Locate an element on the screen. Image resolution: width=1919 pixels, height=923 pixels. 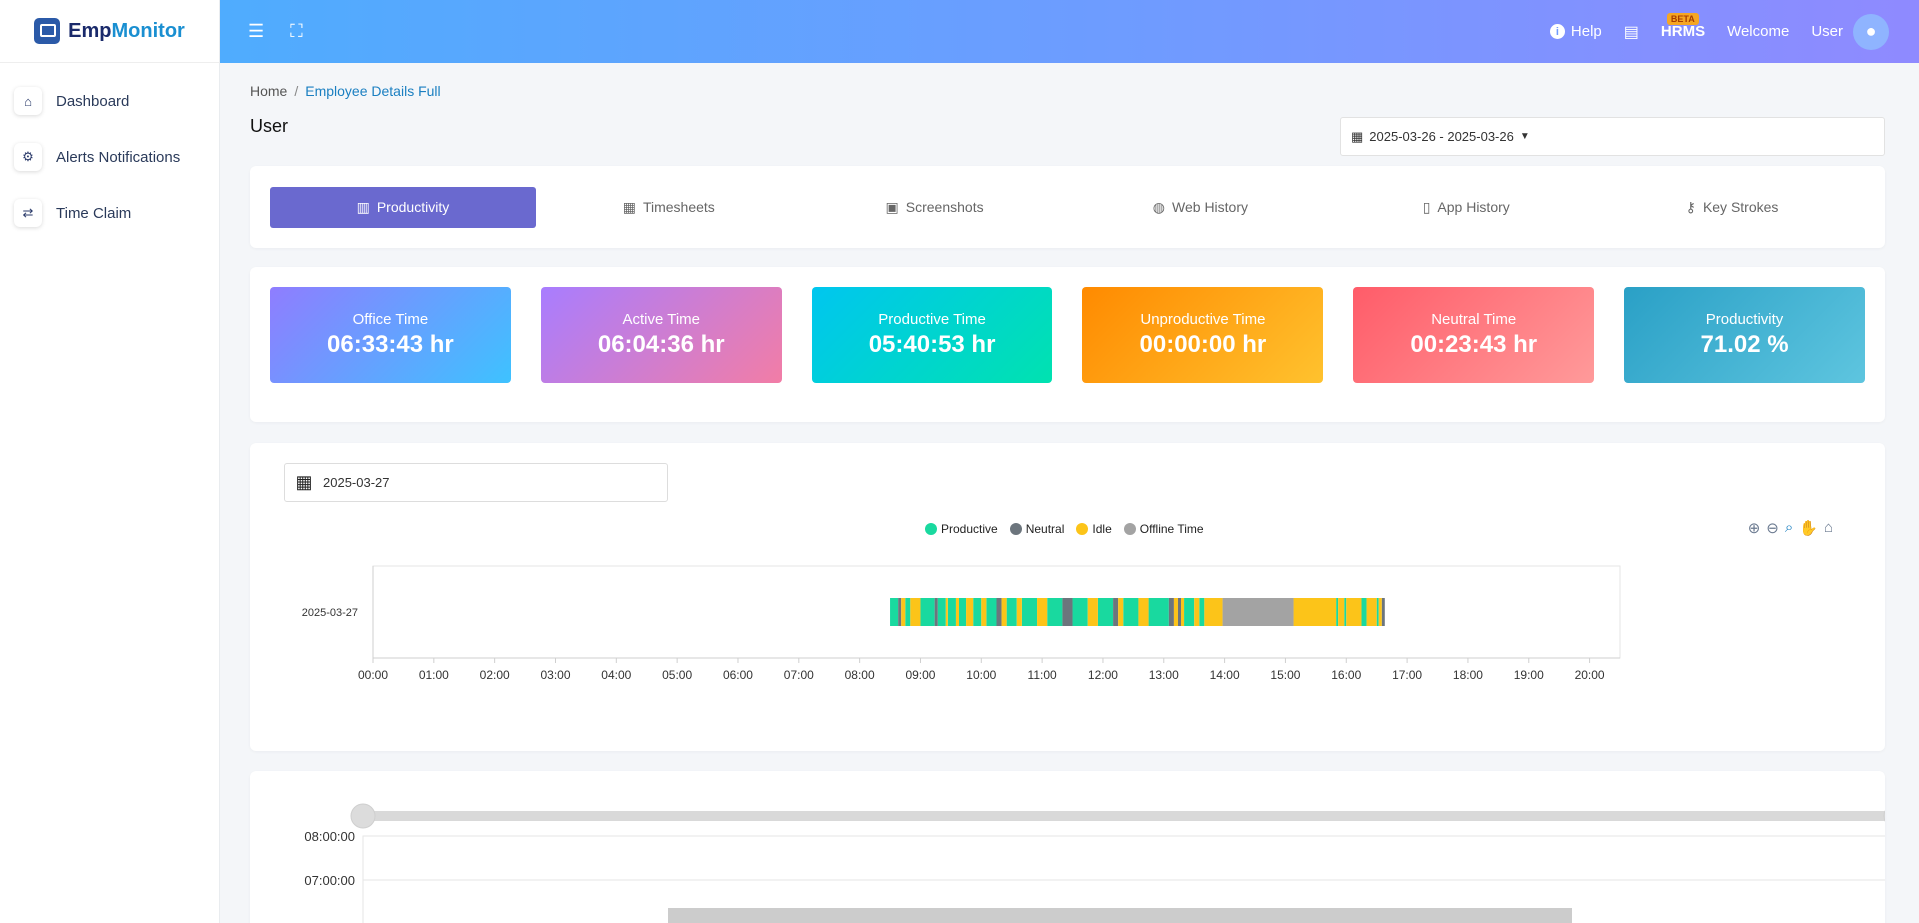
activity-chart-card: 08:00:00 07:00:00 is located at coordinates (1067, 847).